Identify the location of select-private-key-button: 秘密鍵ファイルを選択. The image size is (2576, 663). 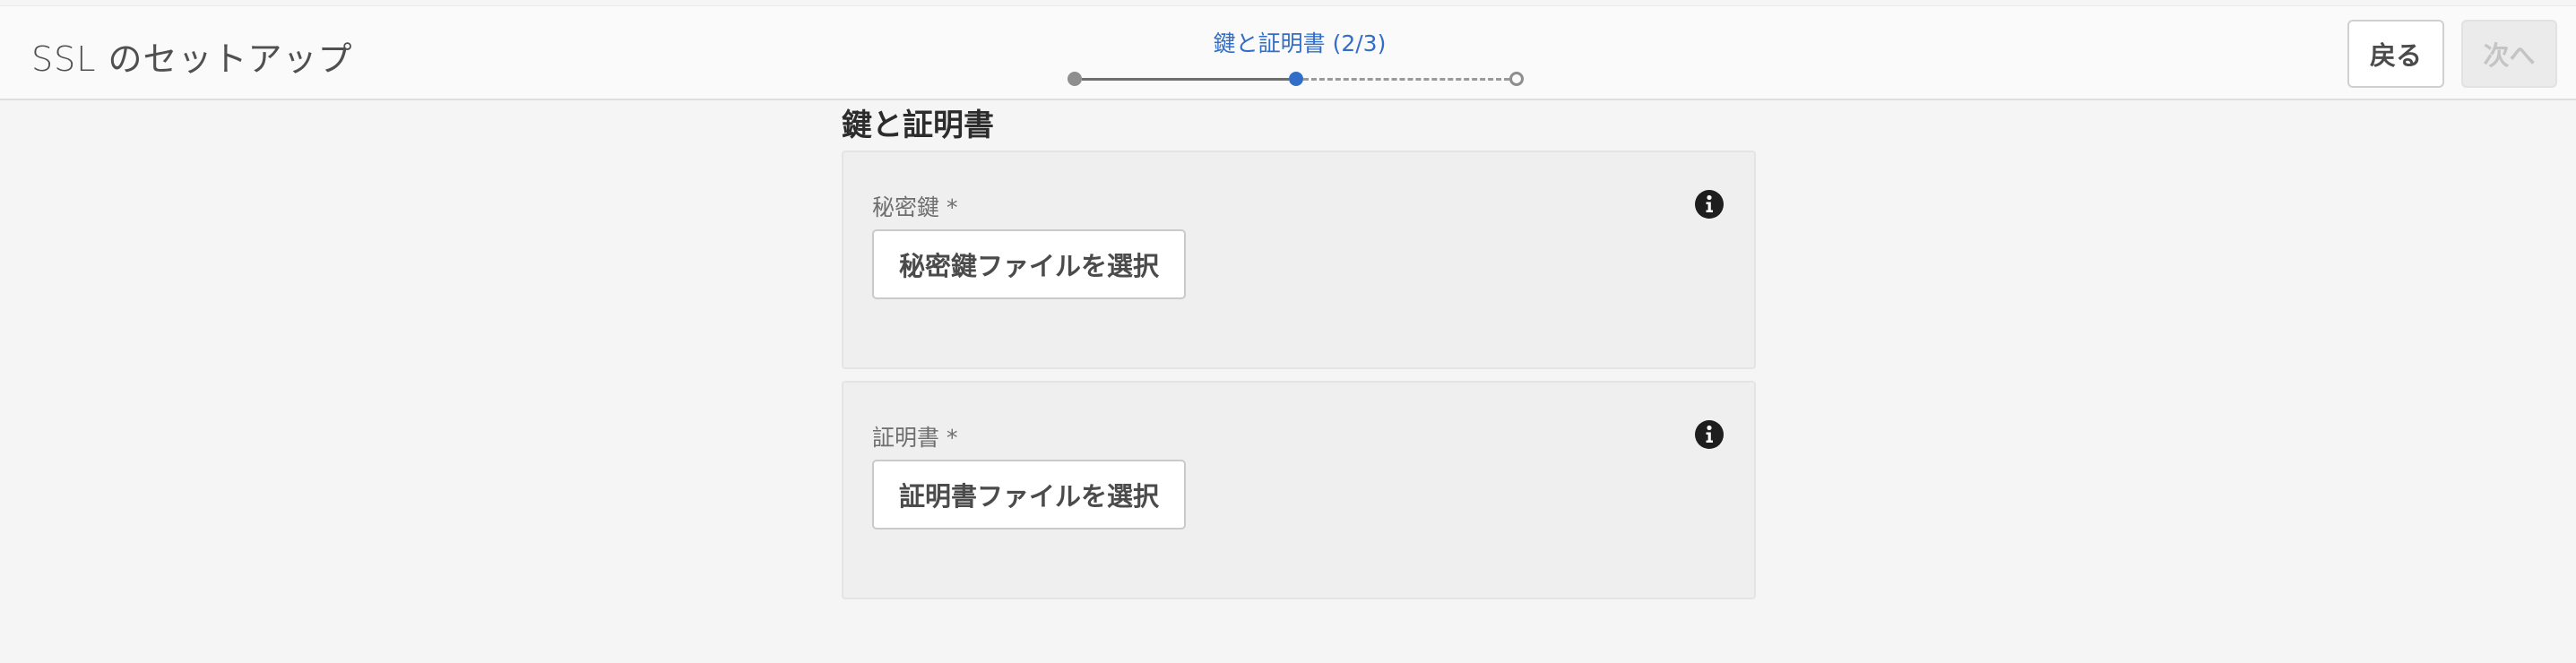
(1029, 264).